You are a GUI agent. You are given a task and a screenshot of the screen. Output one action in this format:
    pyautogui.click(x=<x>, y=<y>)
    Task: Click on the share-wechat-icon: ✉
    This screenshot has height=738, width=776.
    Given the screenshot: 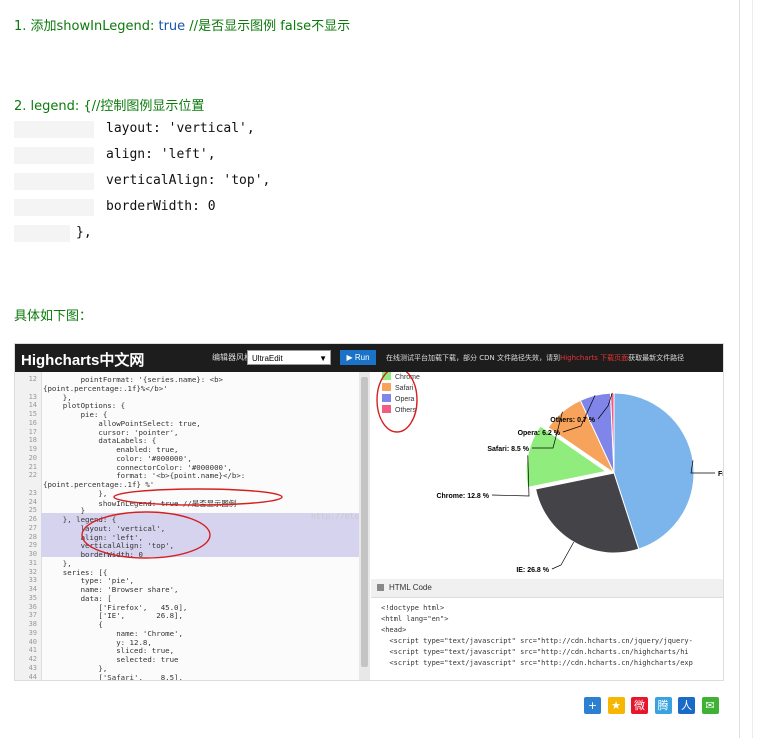 What is the action you would take?
    pyautogui.click(x=710, y=705)
    